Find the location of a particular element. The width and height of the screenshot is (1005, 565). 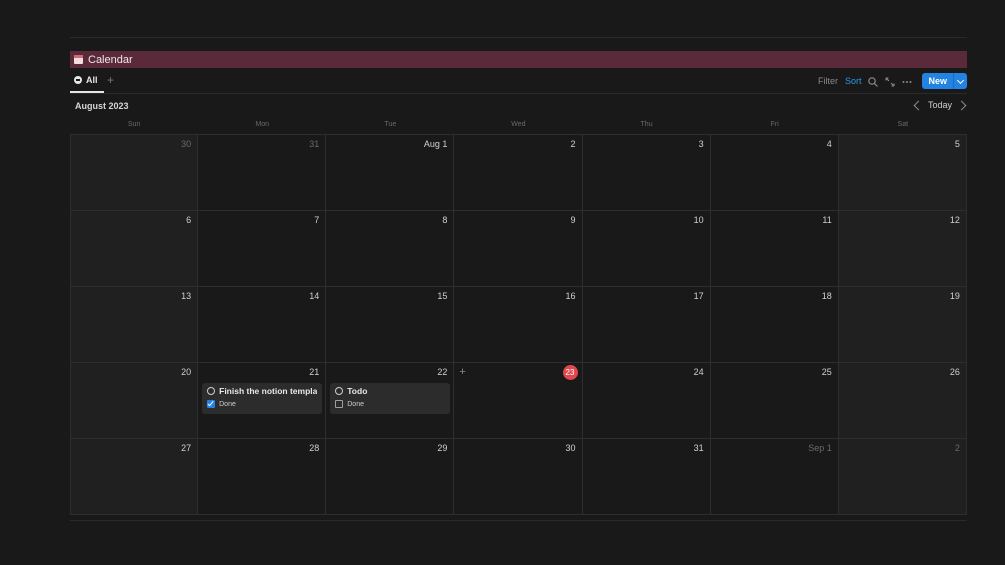

day-number: 7 is located at coordinates (317, 220).